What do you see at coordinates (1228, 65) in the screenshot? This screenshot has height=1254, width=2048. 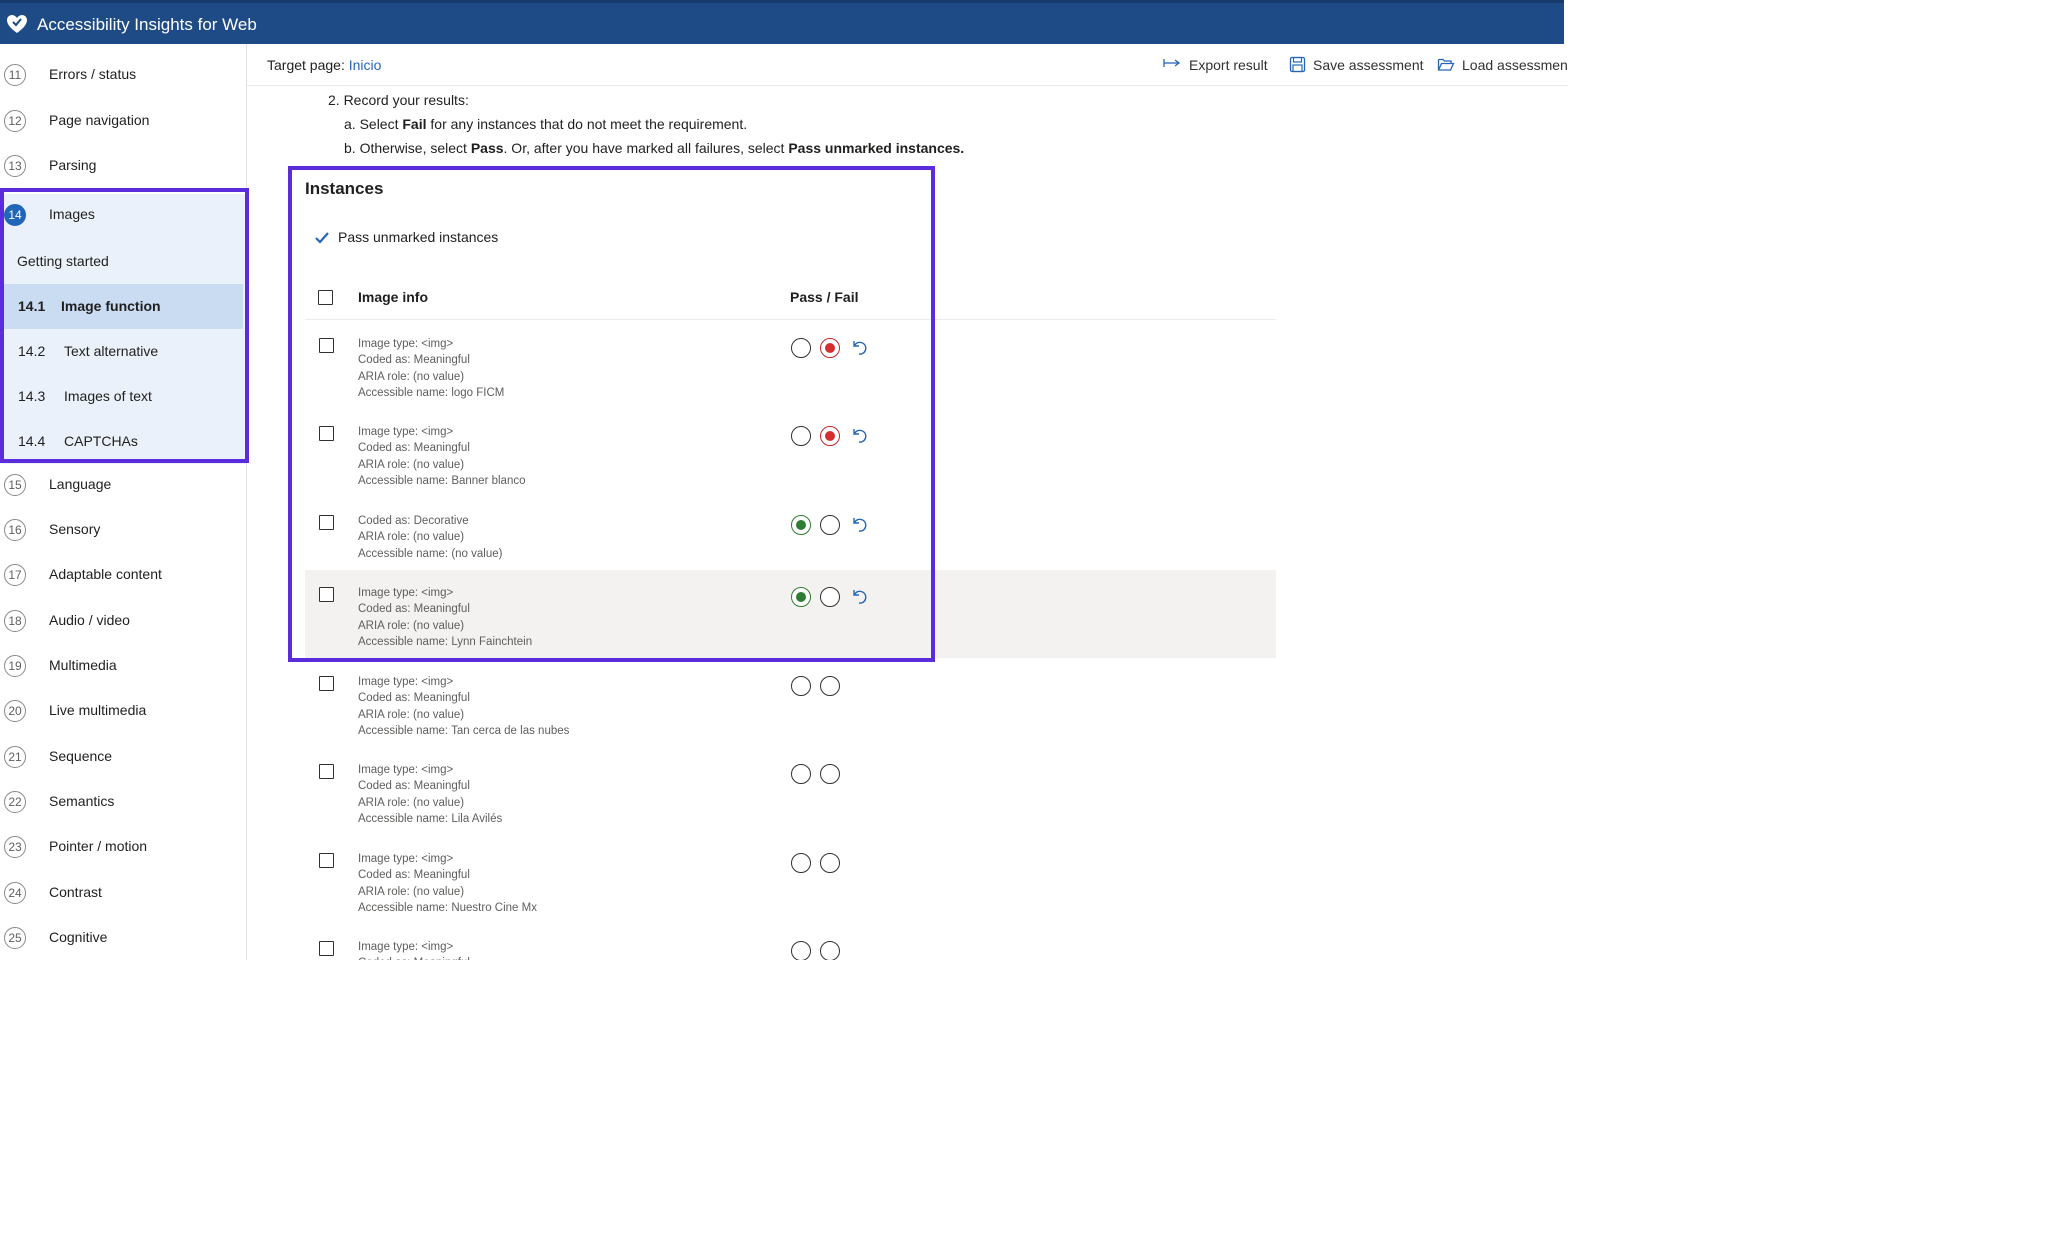 I see `export-result-label: Export result` at bounding box center [1228, 65].